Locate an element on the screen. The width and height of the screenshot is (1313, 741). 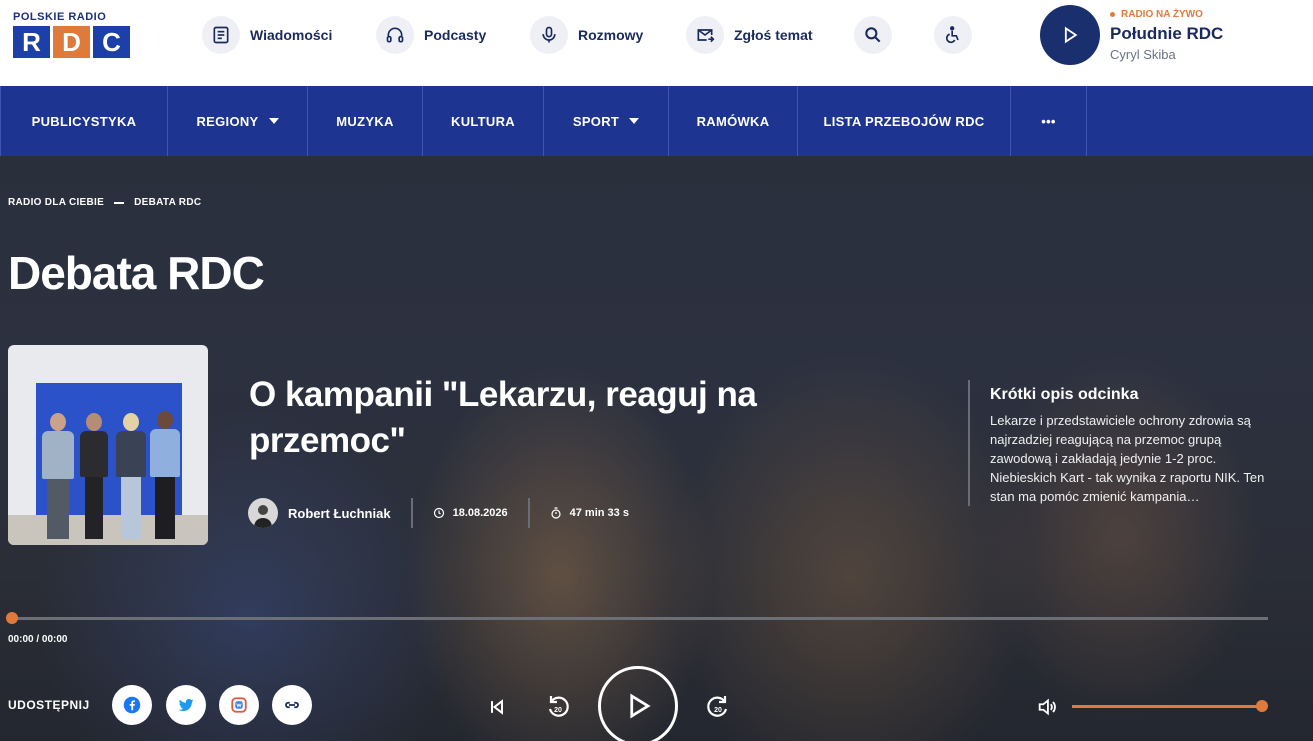
nav-item-label: LISTA PRZEBOJÓW RDC is located at coordinates (904, 121).